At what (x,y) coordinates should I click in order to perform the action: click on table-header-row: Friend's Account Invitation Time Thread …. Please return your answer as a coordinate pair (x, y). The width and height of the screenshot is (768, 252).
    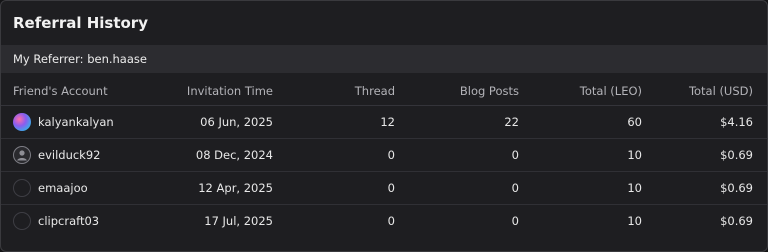
    Looking at the image, I should click on (384, 91).